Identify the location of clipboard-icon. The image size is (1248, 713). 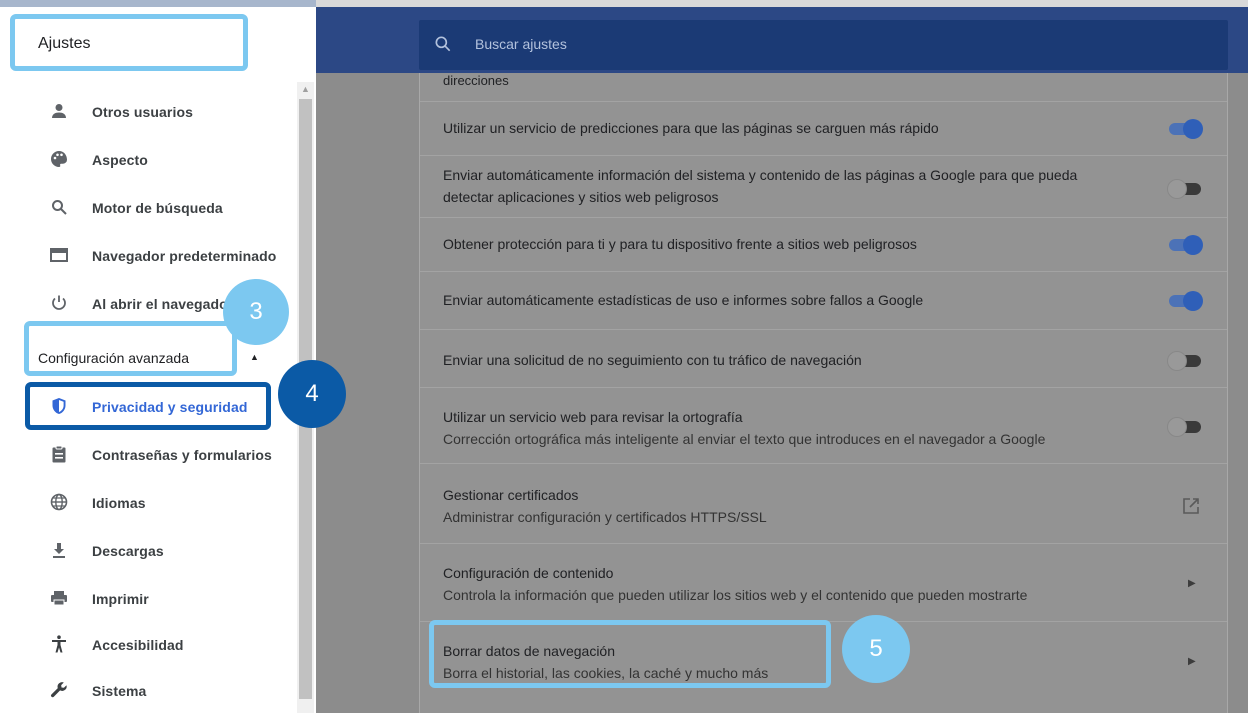
(59, 455).